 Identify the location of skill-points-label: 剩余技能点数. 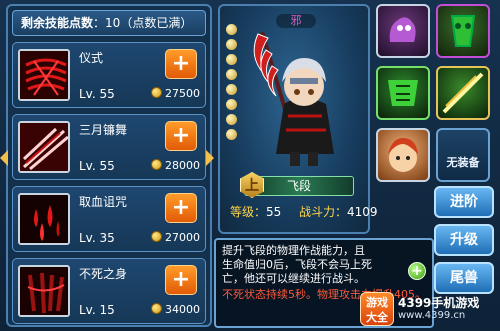
(57, 23).